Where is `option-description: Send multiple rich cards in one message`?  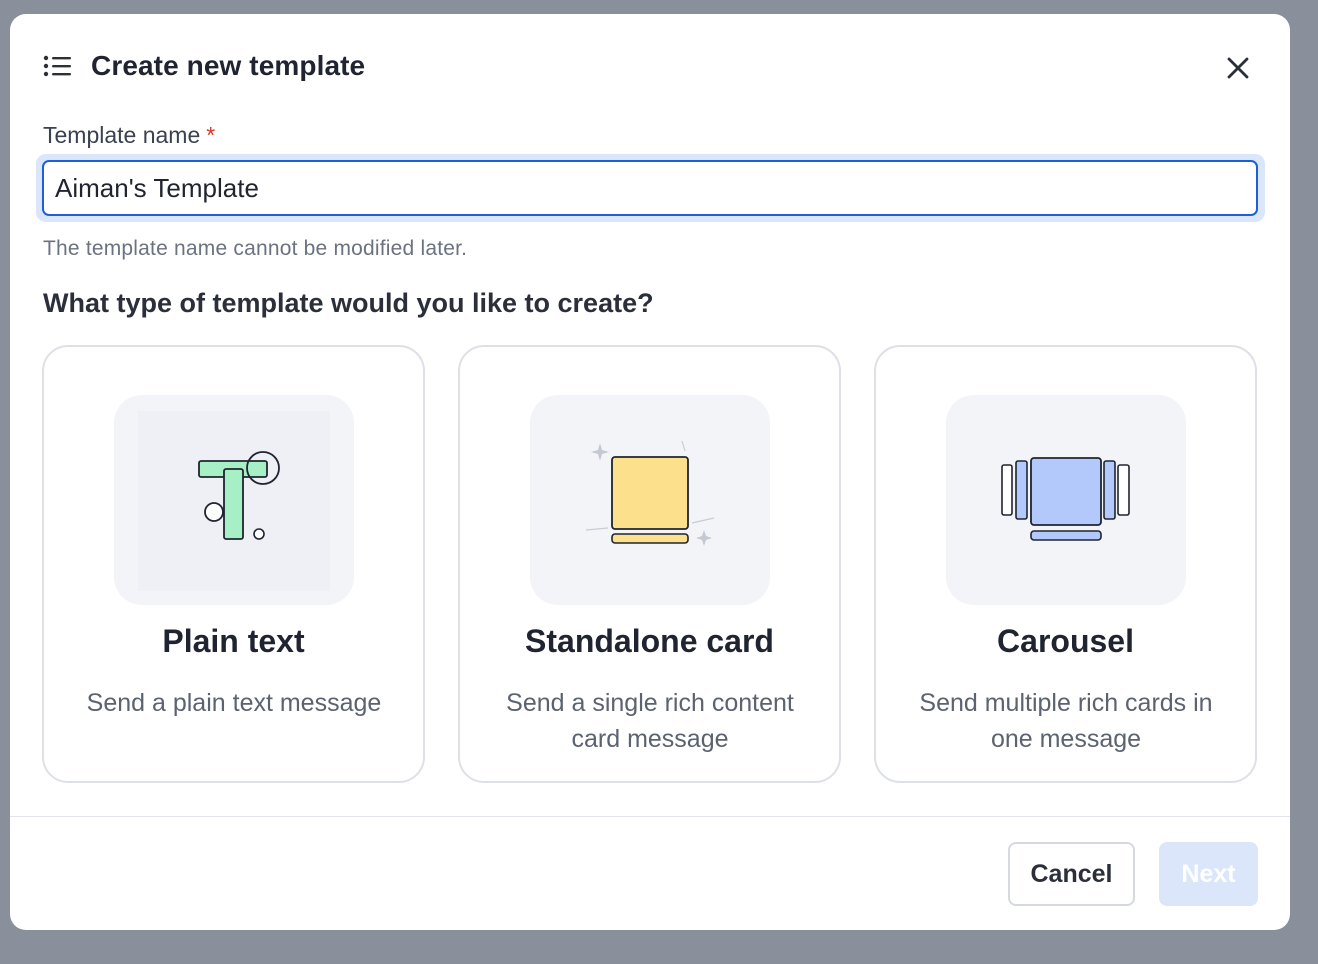 option-description: Send multiple rich cards in one message is located at coordinates (1066, 721).